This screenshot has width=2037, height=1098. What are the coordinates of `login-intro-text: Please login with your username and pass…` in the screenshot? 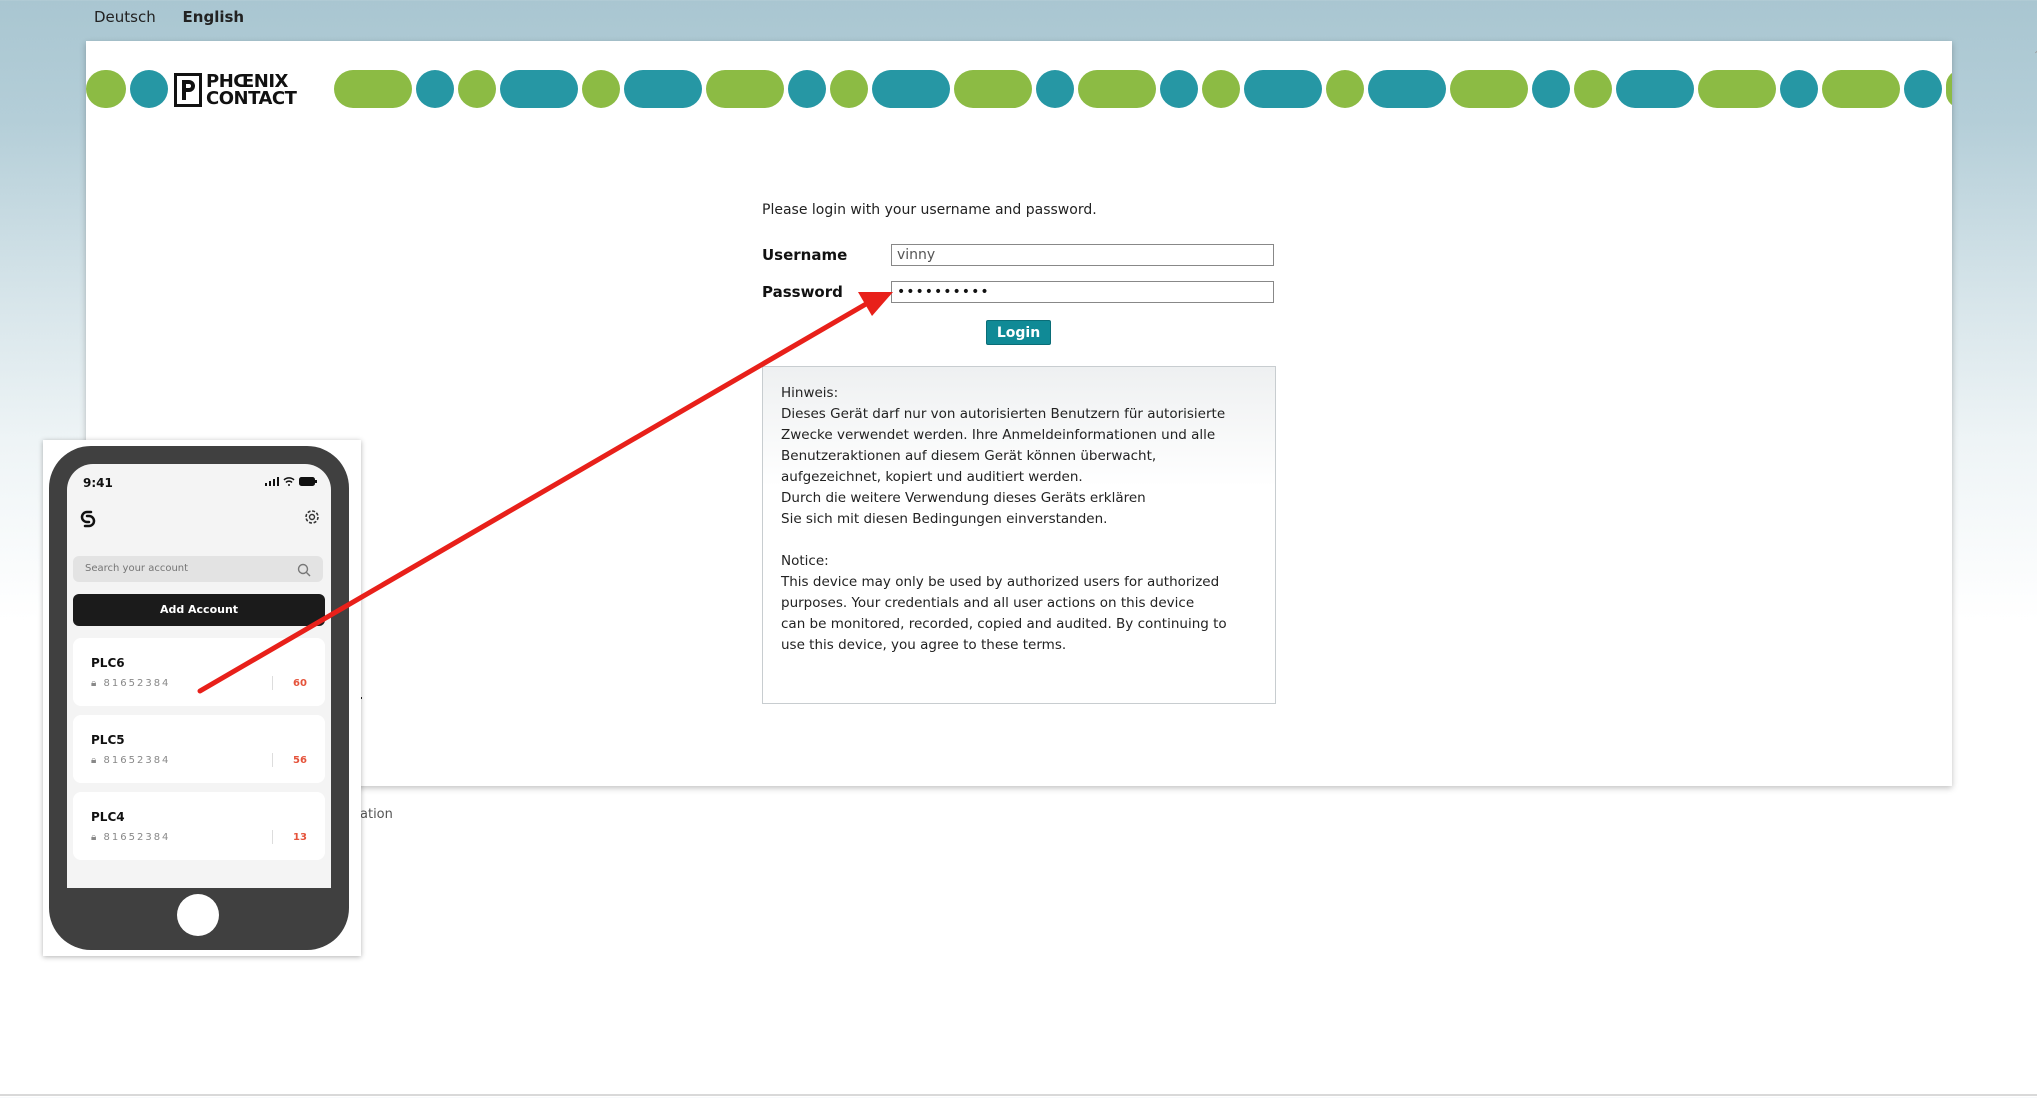 It's located at (929, 210).